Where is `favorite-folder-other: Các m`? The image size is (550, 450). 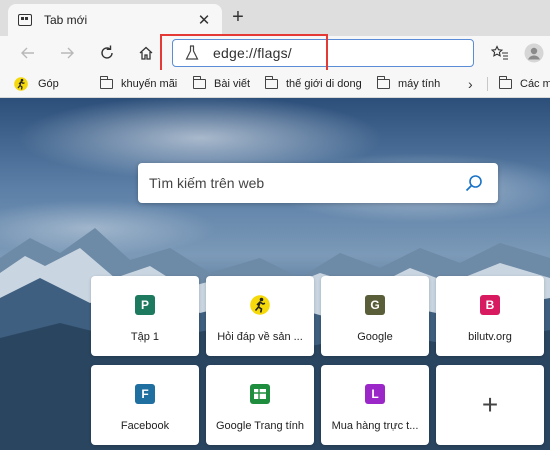 favorite-folder-other: Các m is located at coordinates (524, 84).